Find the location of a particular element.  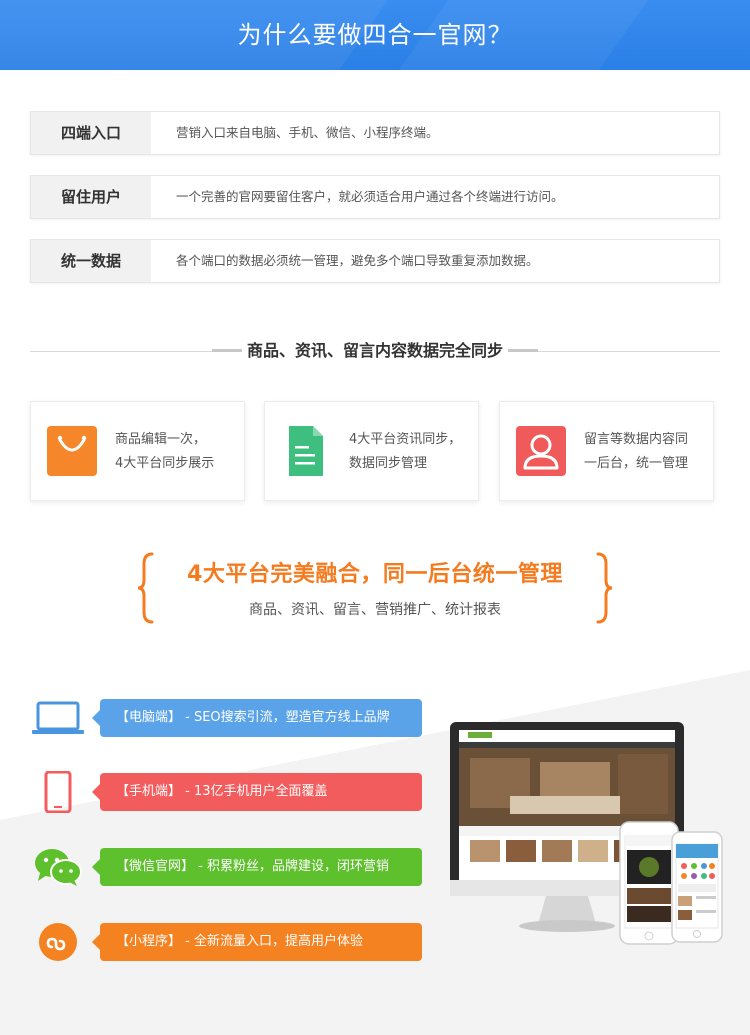

feature-text: 留言等数据内容同 一后台，统一管理 is located at coordinates (646, 452).